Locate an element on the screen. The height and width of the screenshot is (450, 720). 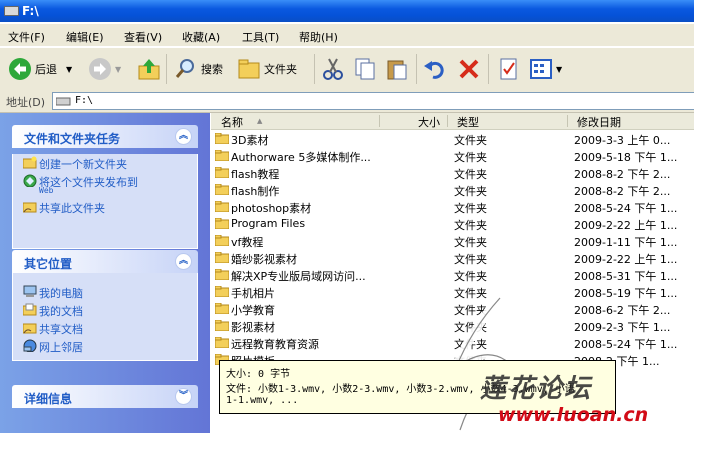
address-value: F:\ is located at coordinates (84, 100).